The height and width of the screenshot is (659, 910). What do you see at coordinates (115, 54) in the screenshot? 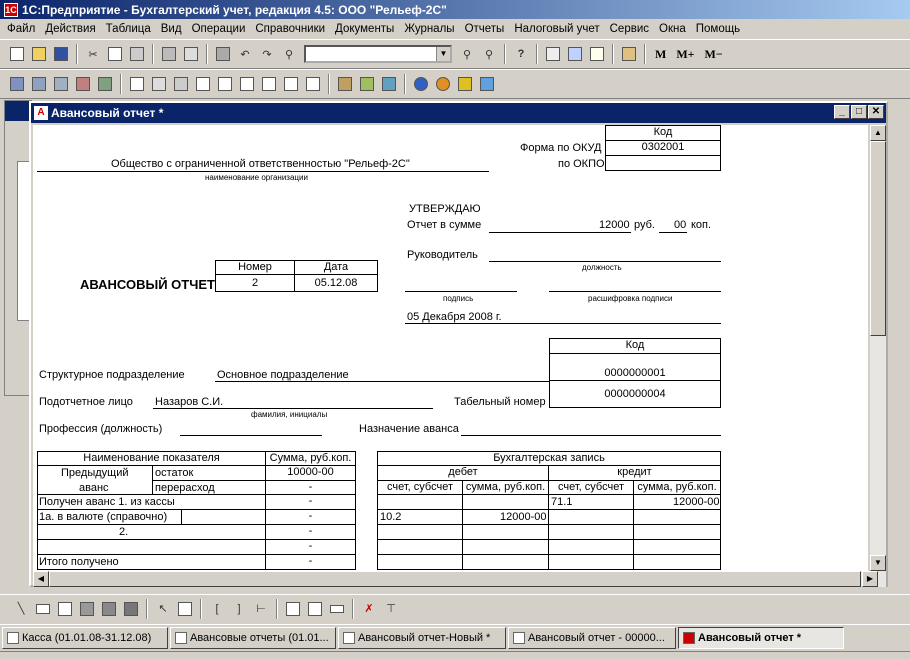
I see `copy-icon` at bounding box center [115, 54].